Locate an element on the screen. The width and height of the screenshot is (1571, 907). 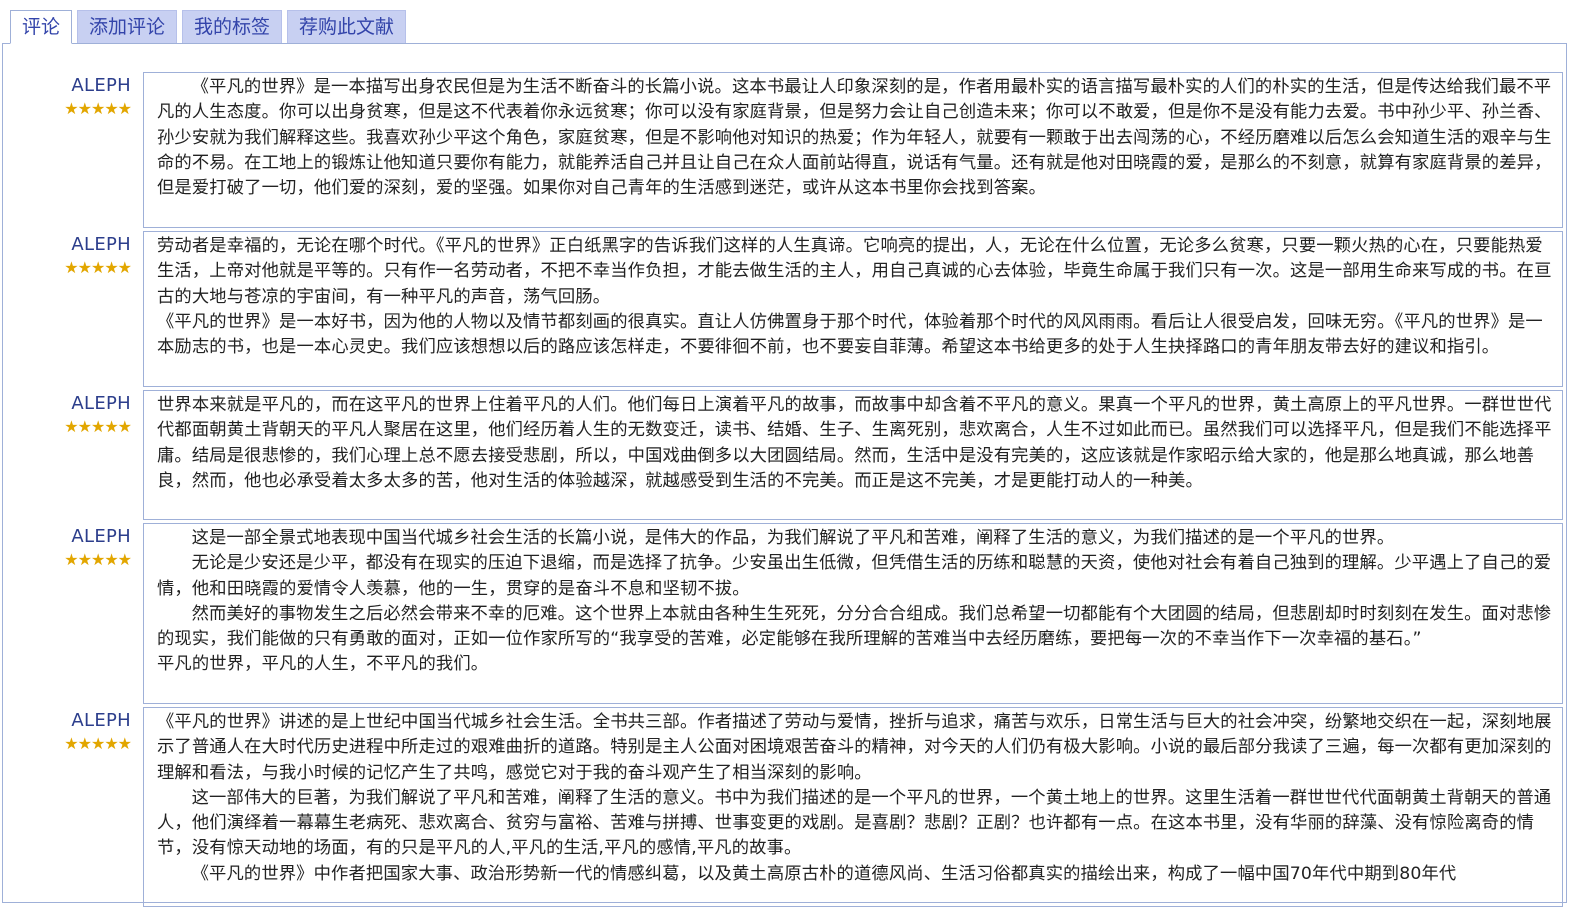
review-paragraph: 平凡的世界，平凡的人生，不平凡的我们。 is located at coordinates (323, 664).